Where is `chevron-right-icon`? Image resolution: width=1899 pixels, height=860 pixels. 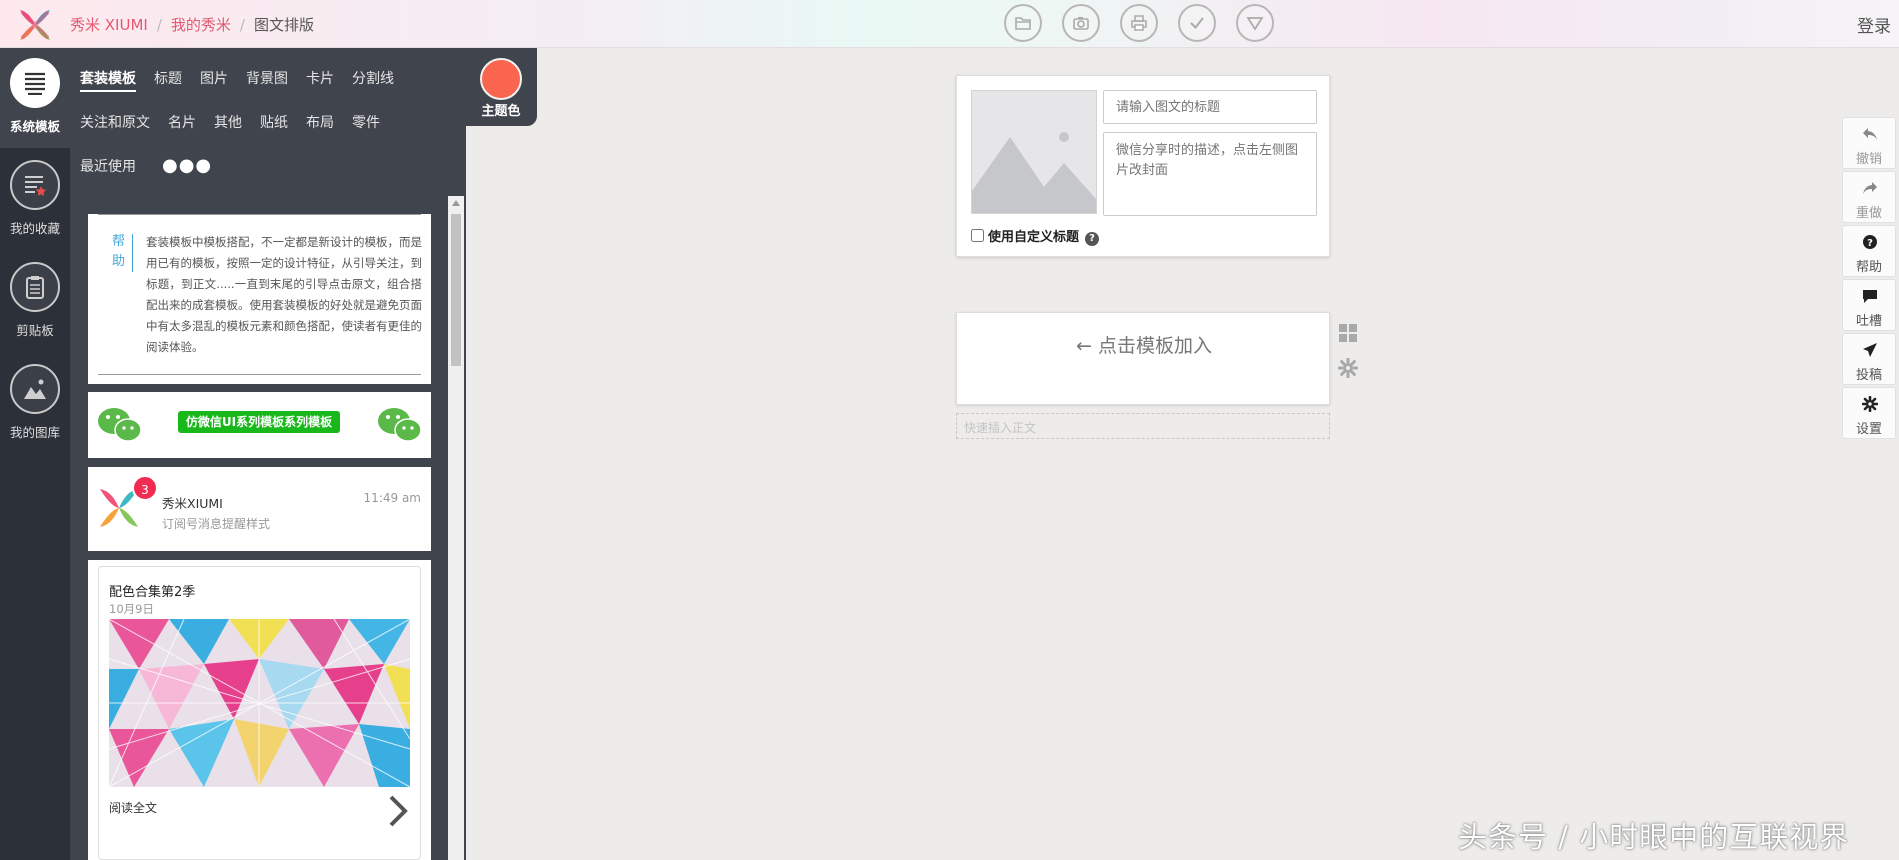 chevron-right-icon is located at coordinates (398, 811).